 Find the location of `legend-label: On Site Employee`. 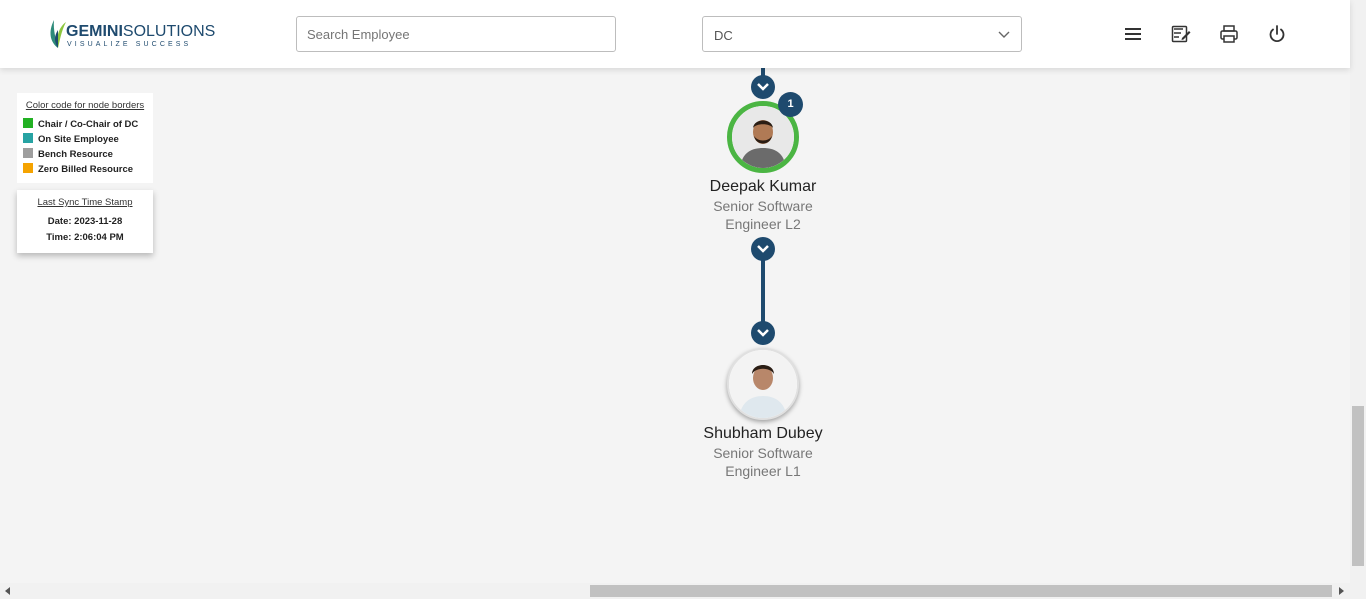

legend-label: On Site Employee is located at coordinates (78, 139).